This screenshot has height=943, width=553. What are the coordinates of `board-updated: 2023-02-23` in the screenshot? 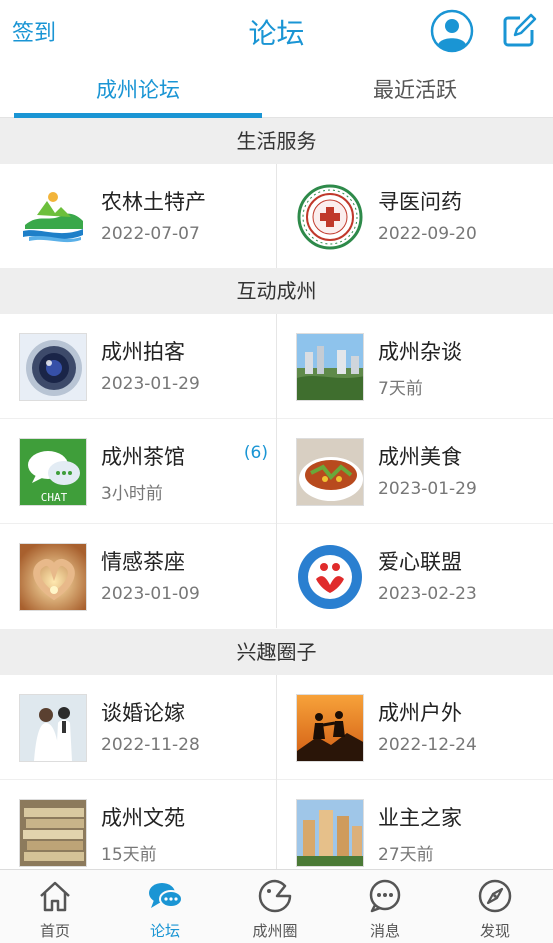 It's located at (427, 594).